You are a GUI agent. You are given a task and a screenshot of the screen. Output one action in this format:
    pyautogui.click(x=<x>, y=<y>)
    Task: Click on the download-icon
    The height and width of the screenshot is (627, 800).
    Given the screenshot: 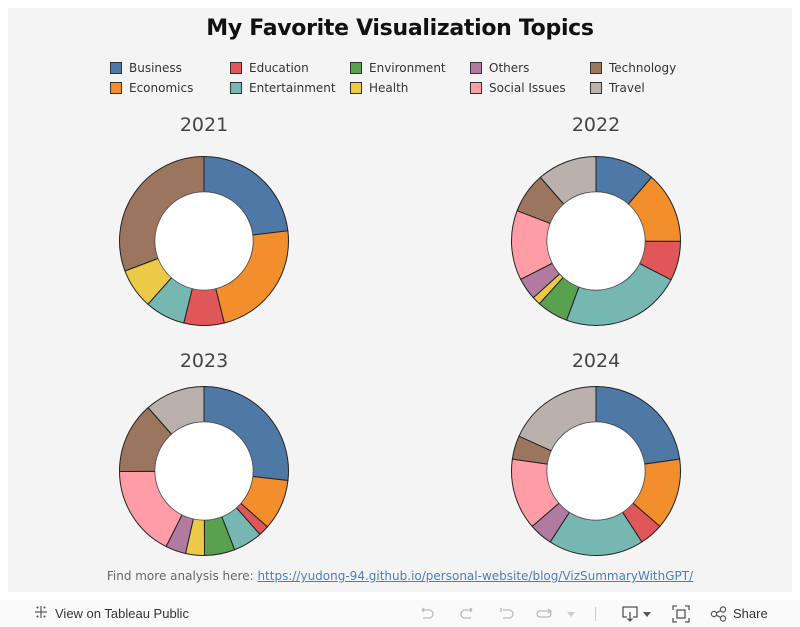 What is the action you would take?
    pyautogui.click(x=630, y=613)
    